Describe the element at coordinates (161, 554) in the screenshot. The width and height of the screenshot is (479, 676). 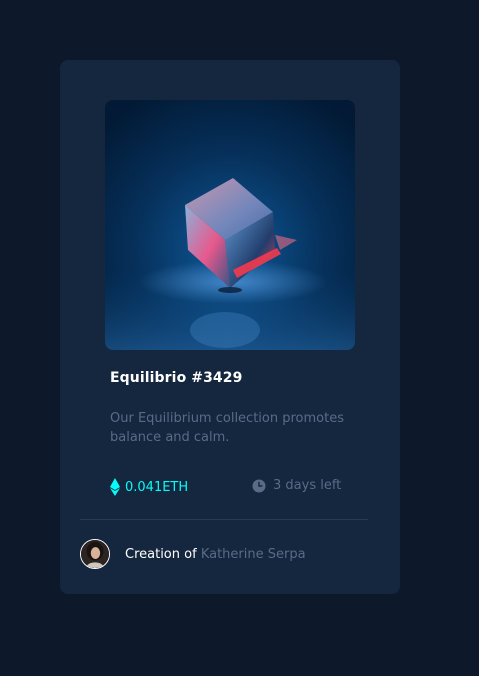
I see `creator-prefix: Creation of` at that location.